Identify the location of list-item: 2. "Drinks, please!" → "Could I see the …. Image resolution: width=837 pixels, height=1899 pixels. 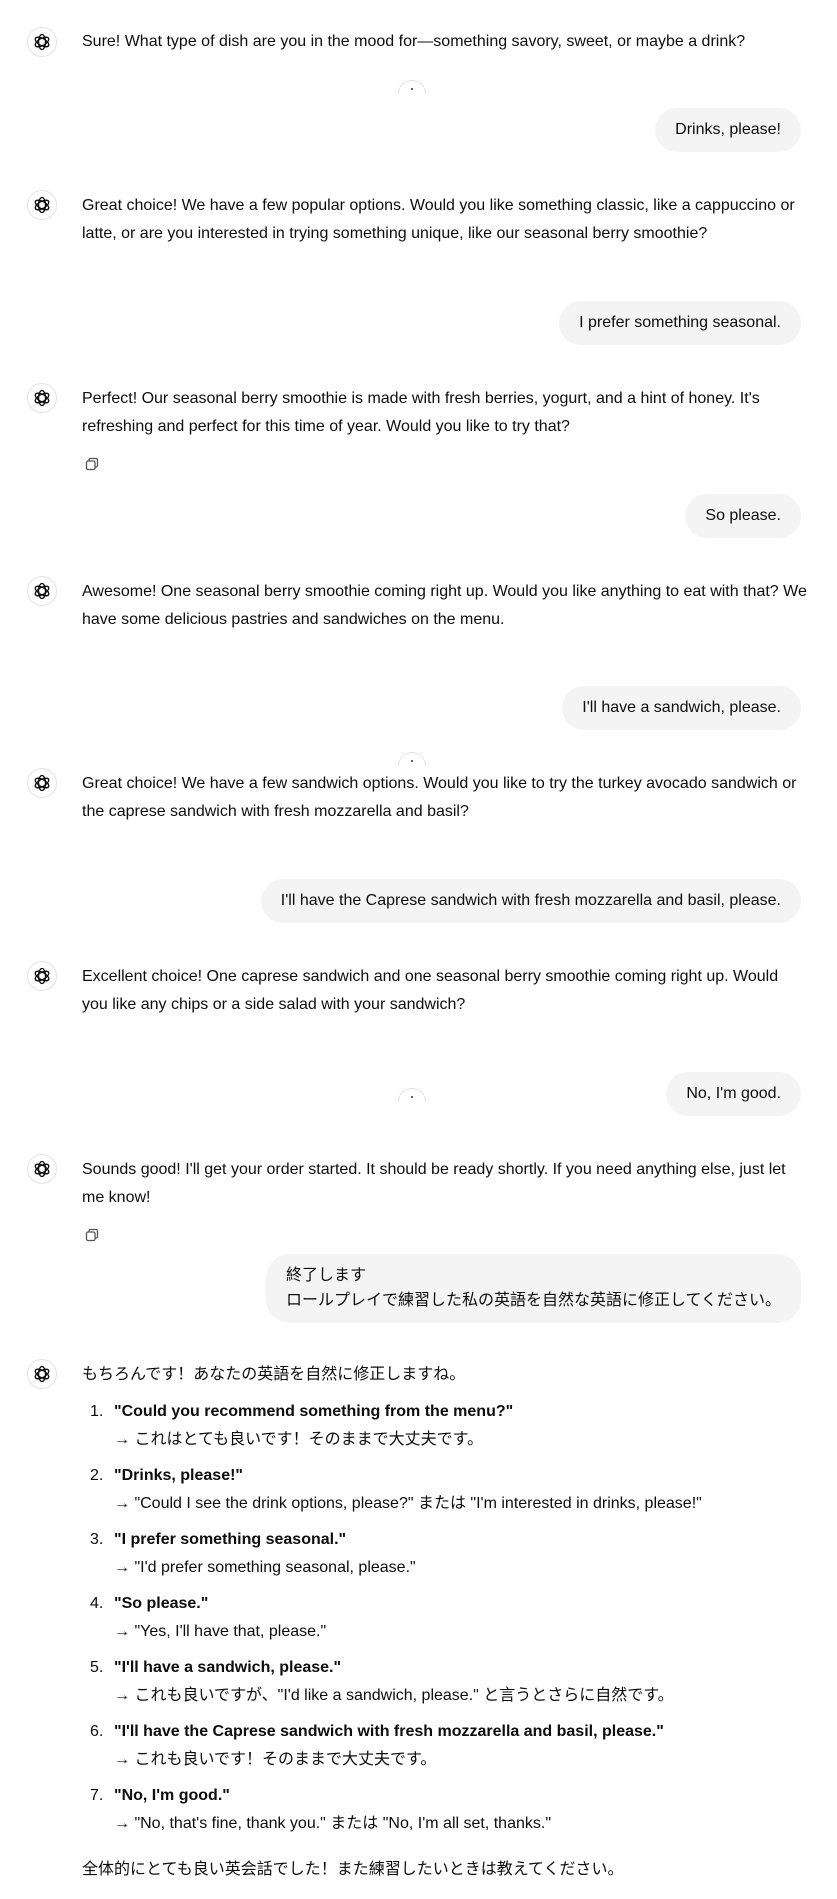
(444, 1490).